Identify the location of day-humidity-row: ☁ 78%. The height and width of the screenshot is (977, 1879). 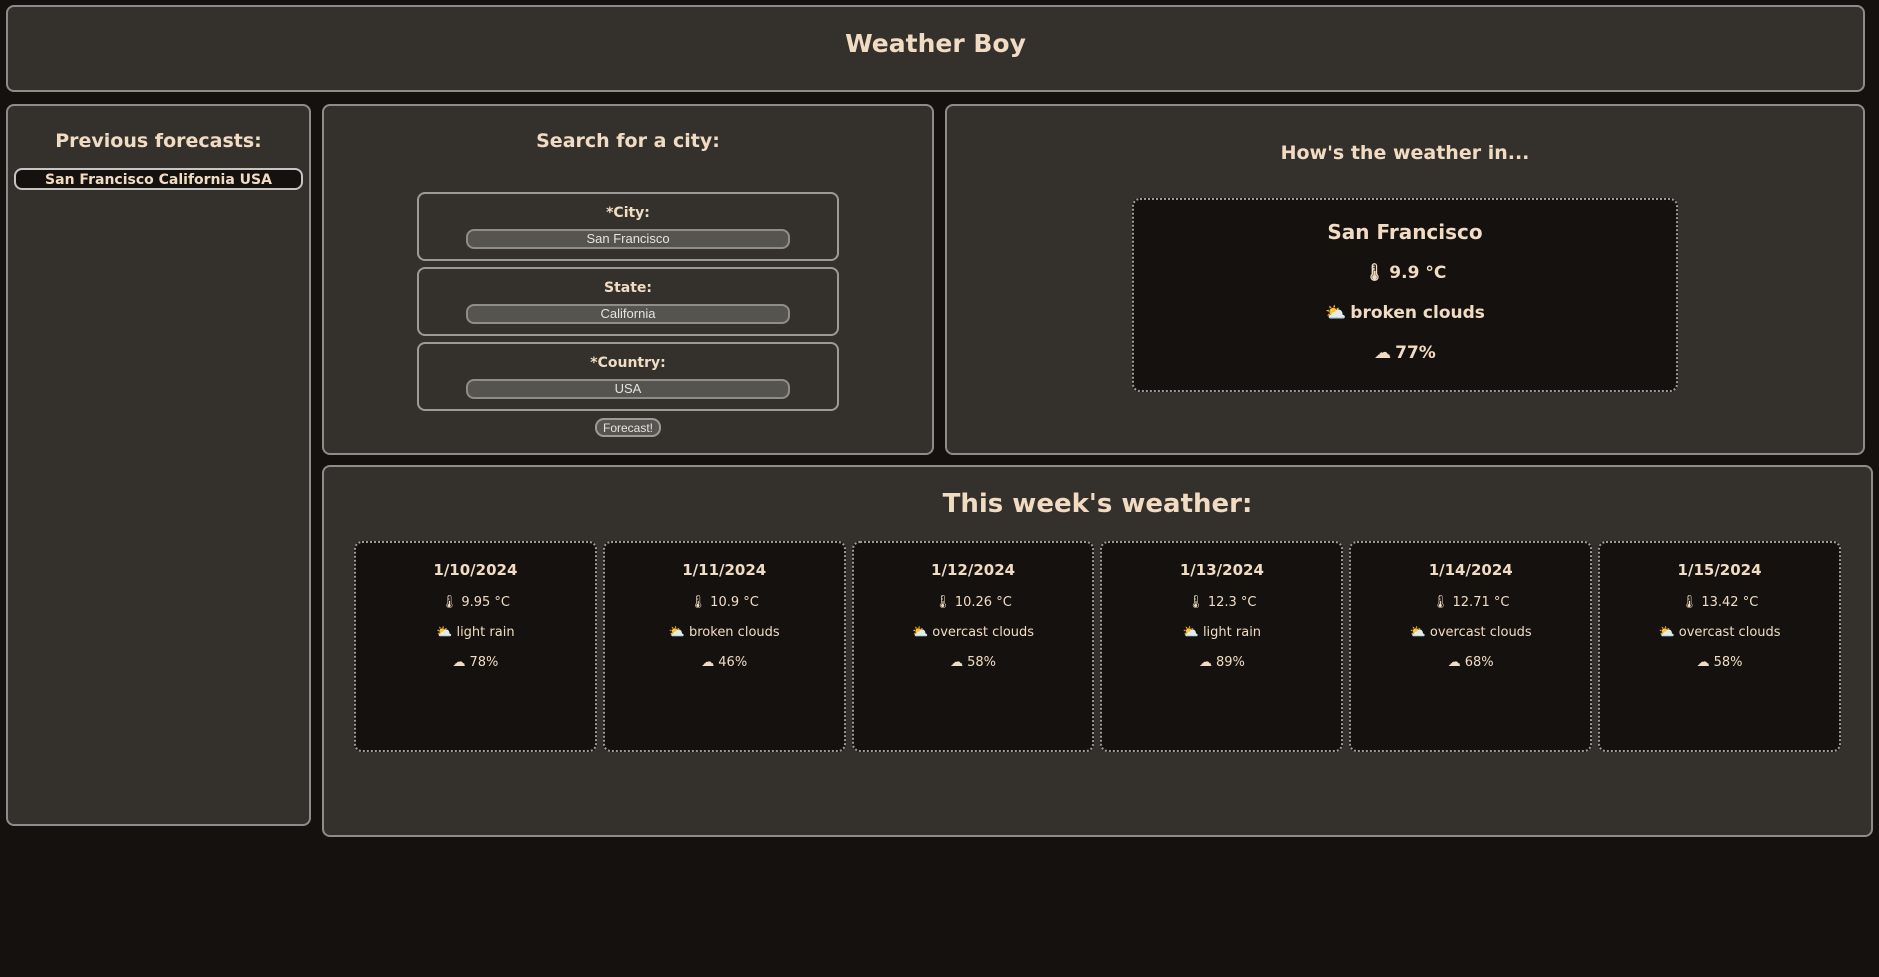
(475, 662).